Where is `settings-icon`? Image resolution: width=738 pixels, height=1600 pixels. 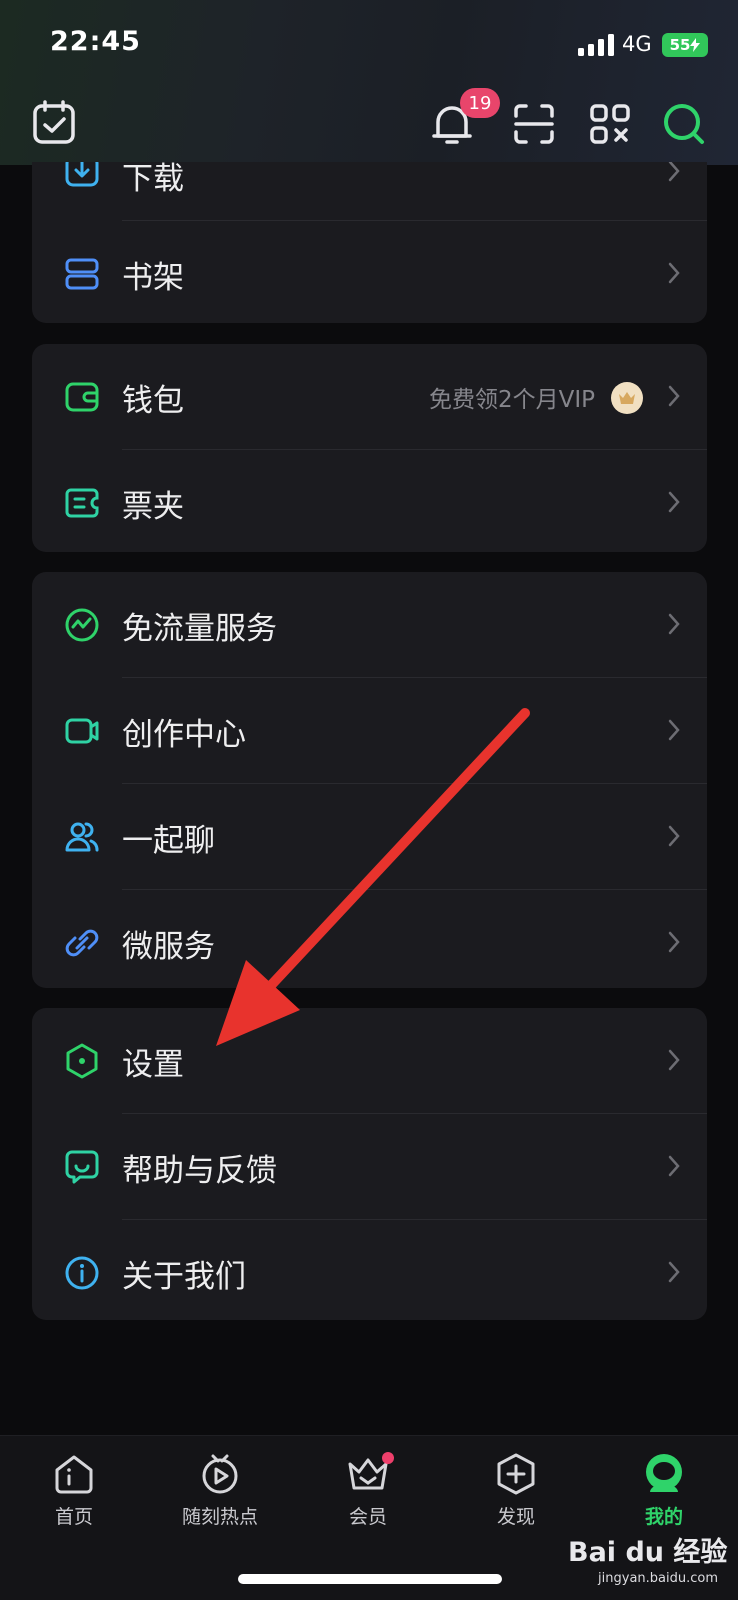 settings-icon is located at coordinates (82, 1061).